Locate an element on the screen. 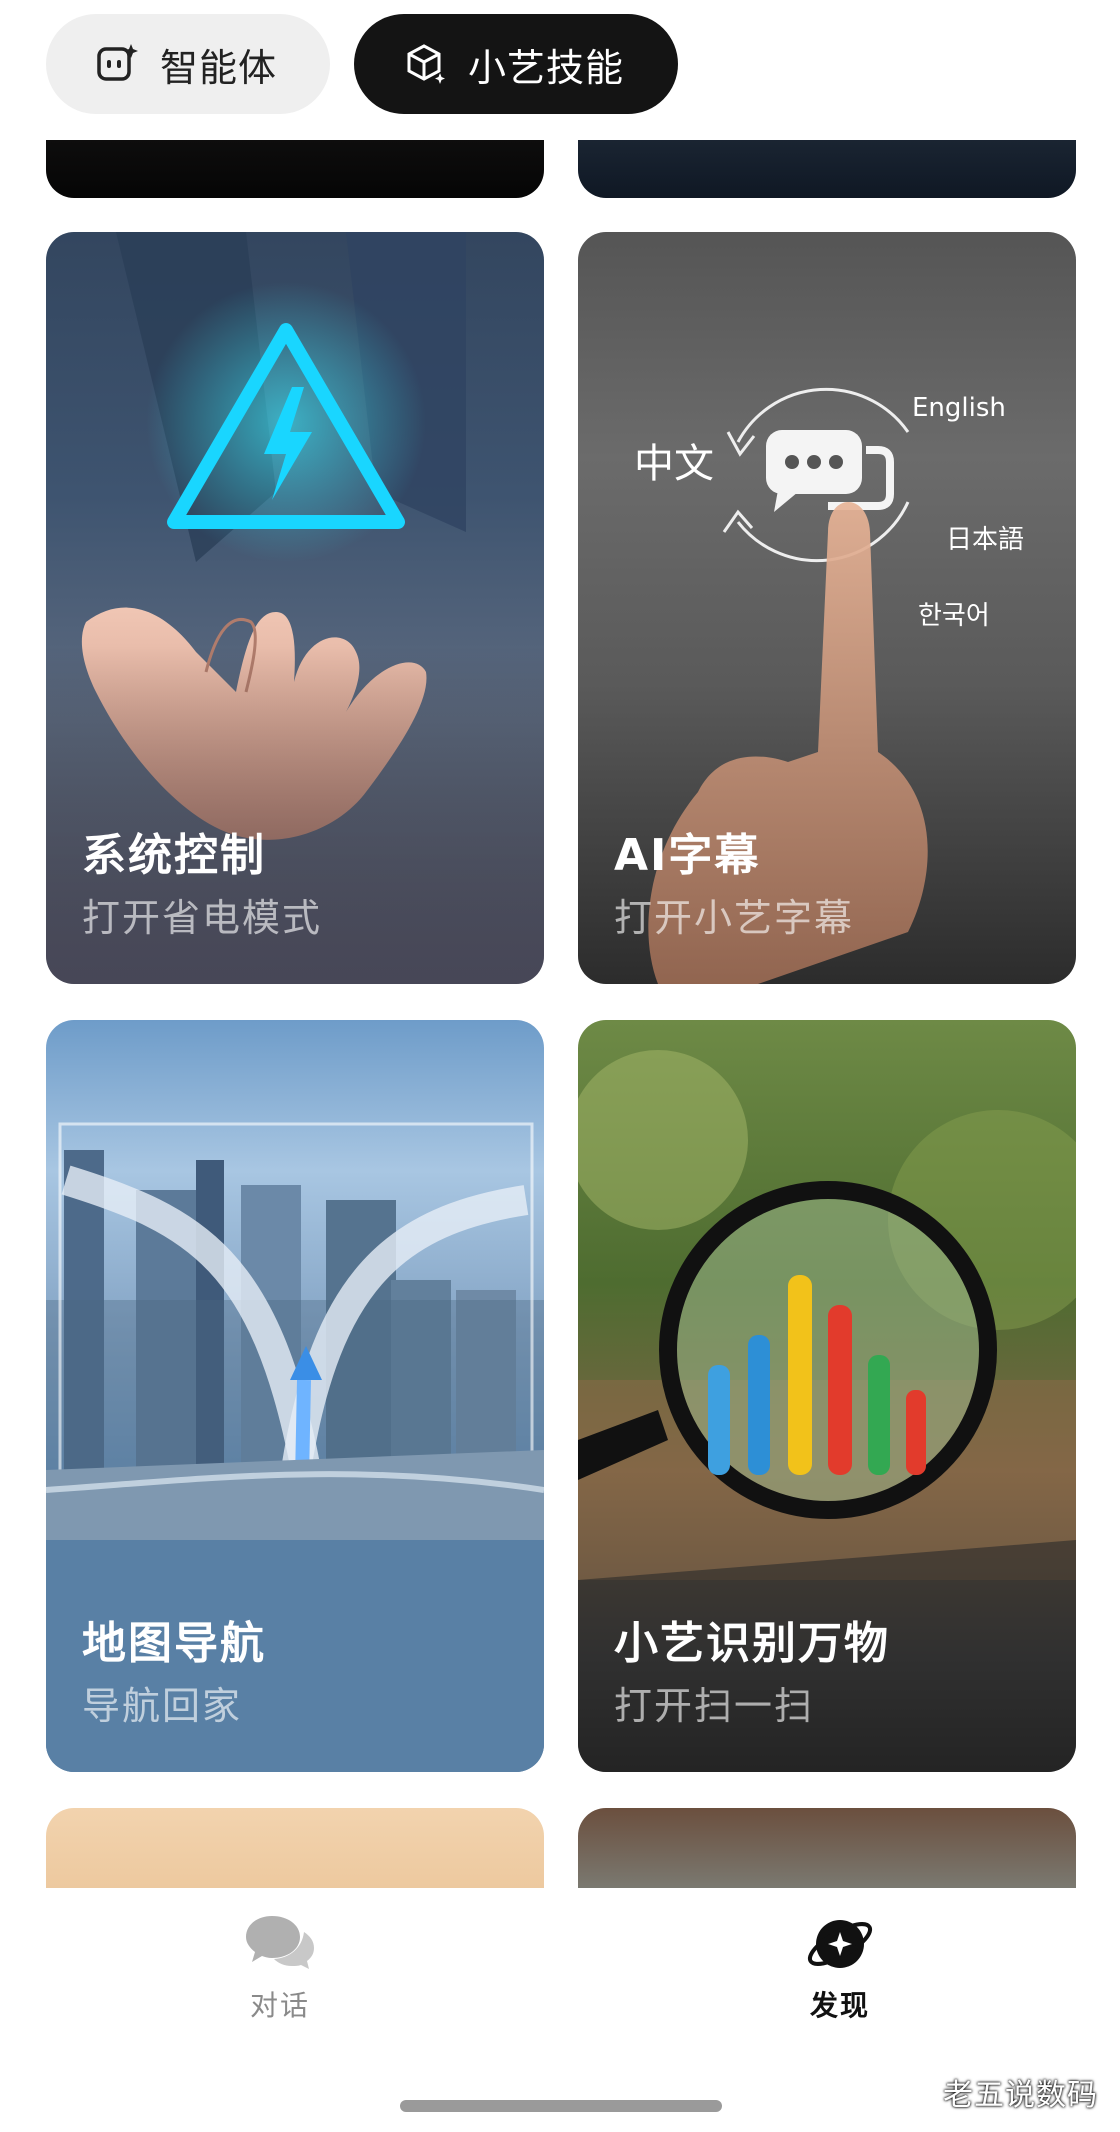 This screenshot has height=2132, width=1120. nav-tab-chat: 对话 is located at coordinates (280, 1967).